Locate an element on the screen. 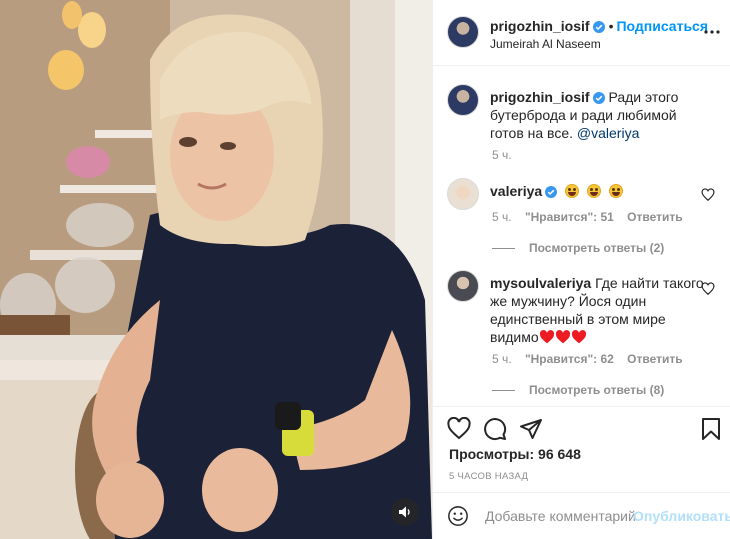 The image size is (730, 539). publish-button: Опубликовать is located at coordinates (681, 516).